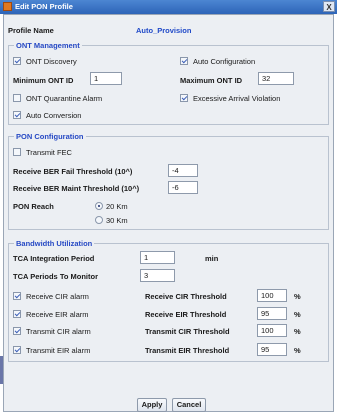  Describe the element at coordinates (17, 98) in the screenshot. I see `quarantine-alarm-checkbox` at that location.